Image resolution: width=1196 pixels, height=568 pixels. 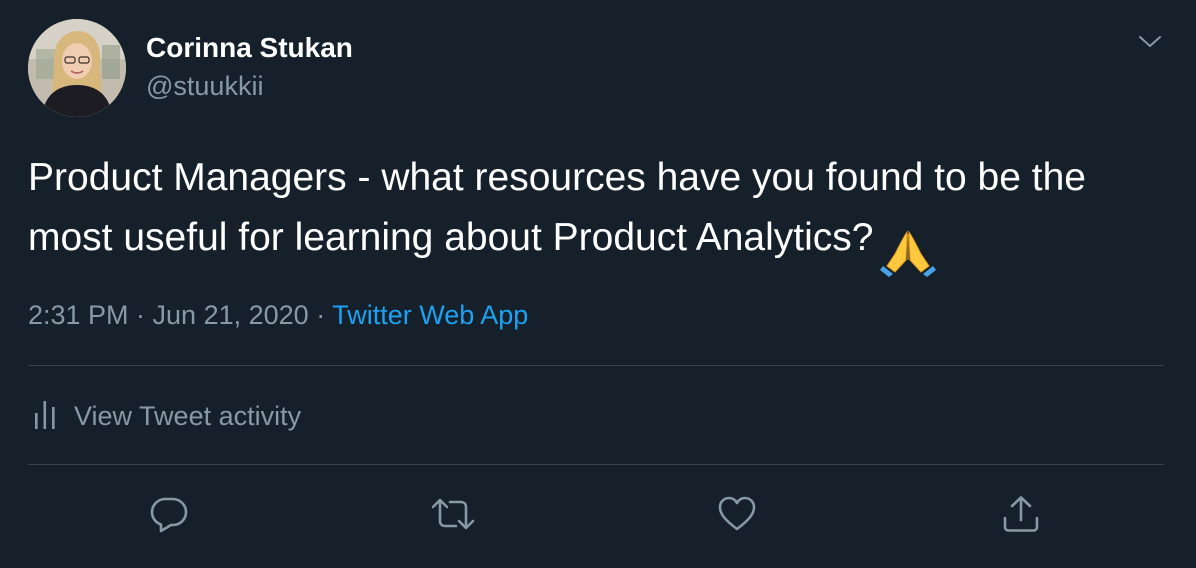 I want to click on view-tweet-activity-label: View Tweet activity, so click(x=188, y=416).